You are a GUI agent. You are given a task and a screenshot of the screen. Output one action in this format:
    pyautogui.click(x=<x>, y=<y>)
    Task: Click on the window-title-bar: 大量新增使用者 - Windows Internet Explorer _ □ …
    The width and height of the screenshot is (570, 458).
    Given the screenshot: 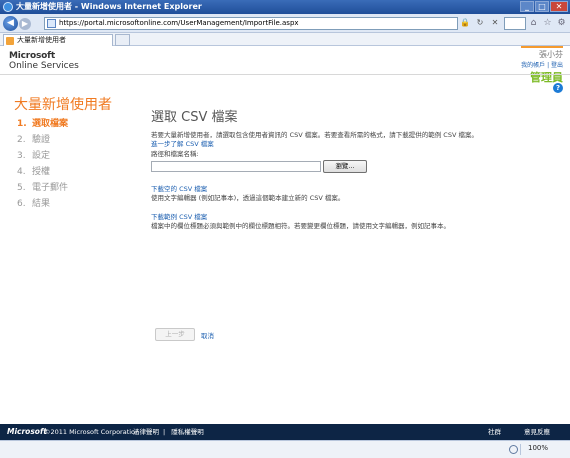 What is the action you would take?
    pyautogui.click(x=285, y=7)
    